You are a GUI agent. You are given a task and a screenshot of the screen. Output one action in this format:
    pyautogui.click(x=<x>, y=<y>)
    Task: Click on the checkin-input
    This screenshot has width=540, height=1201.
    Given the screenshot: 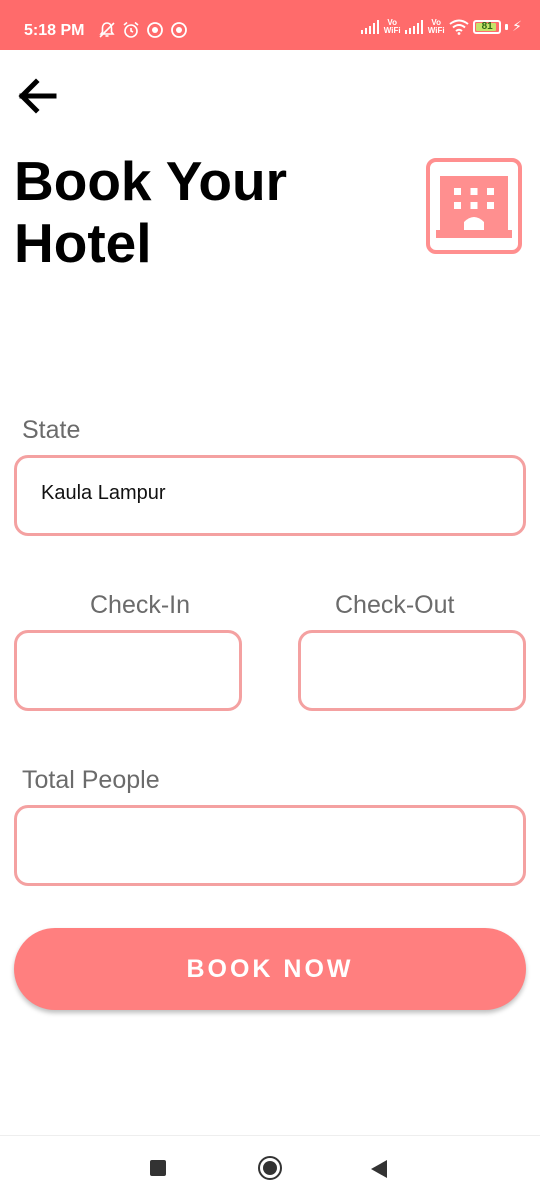 What is the action you would take?
    pyautogui.click(x=128, y=670)
    